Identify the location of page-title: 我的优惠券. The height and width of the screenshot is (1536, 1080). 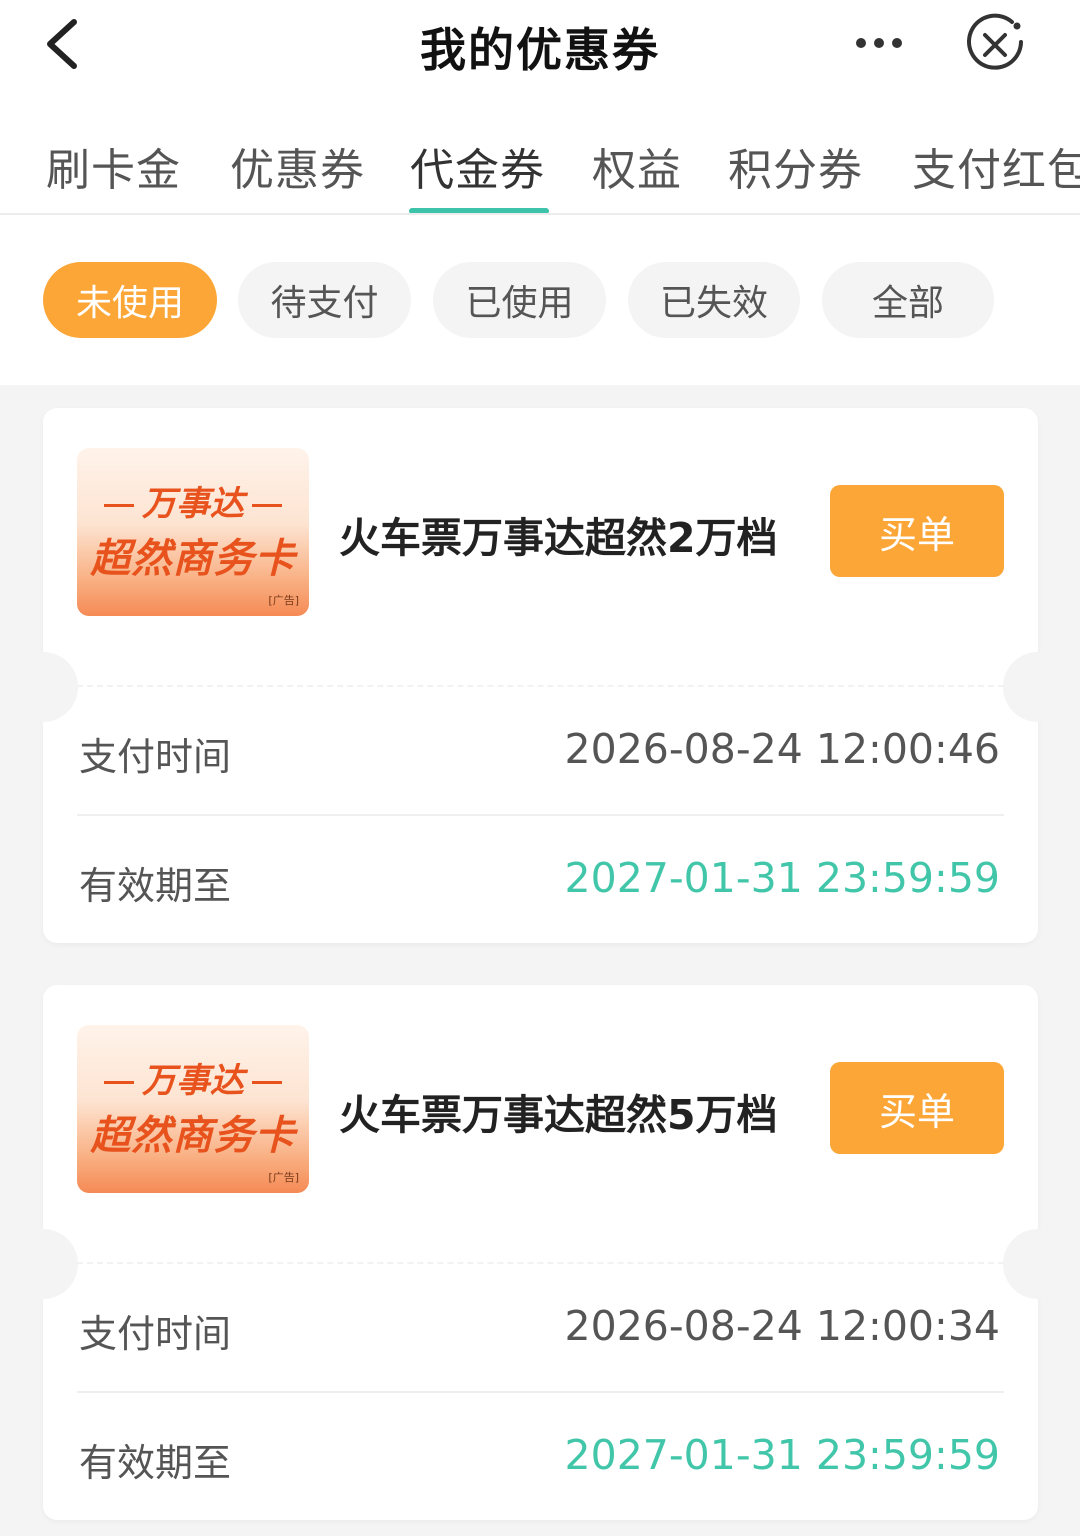
(540, 50).